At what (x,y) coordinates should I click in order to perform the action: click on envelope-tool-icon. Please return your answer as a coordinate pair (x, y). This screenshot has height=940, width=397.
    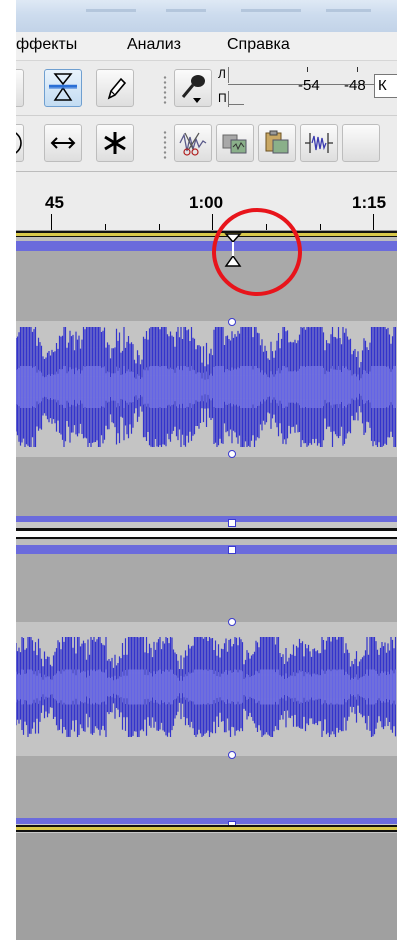
    Looking at the image, I should click on (63, 87).